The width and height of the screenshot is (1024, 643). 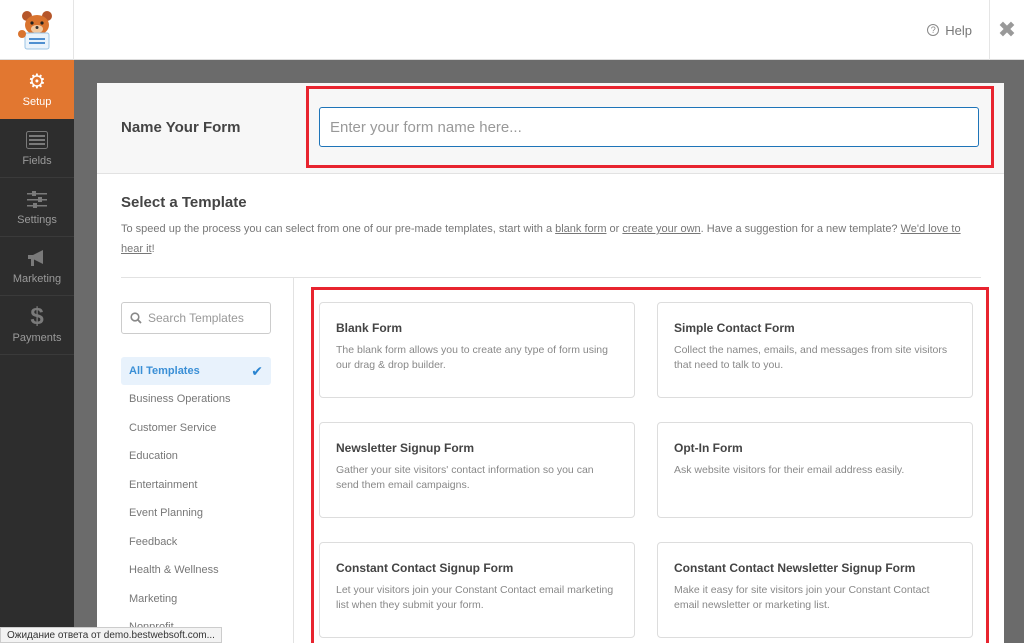 What do you see at coordinates (180, 399) in the screenshot?
I see `category-label: Business Operations` at bounding box center [180, 399].